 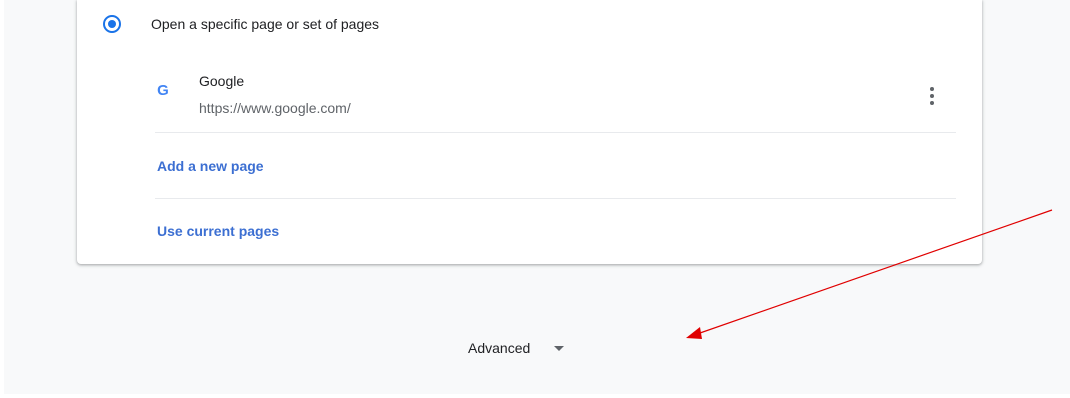 I want to click on annotation-arrow-head, so click(x=694, y=333).